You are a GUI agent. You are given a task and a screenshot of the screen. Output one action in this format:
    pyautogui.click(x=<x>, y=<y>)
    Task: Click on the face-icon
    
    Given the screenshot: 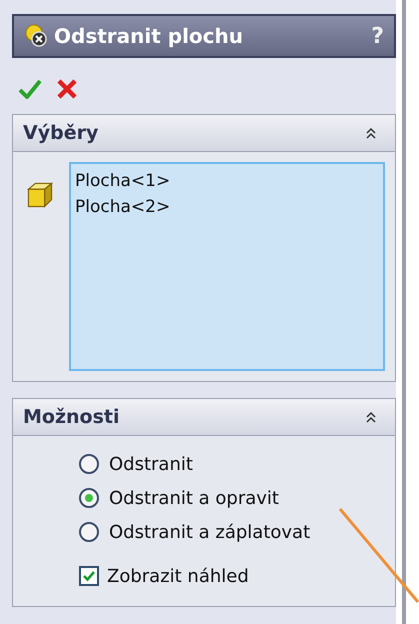 What is the action you would take?
    pyautogui.click(x=40, y=195)
    